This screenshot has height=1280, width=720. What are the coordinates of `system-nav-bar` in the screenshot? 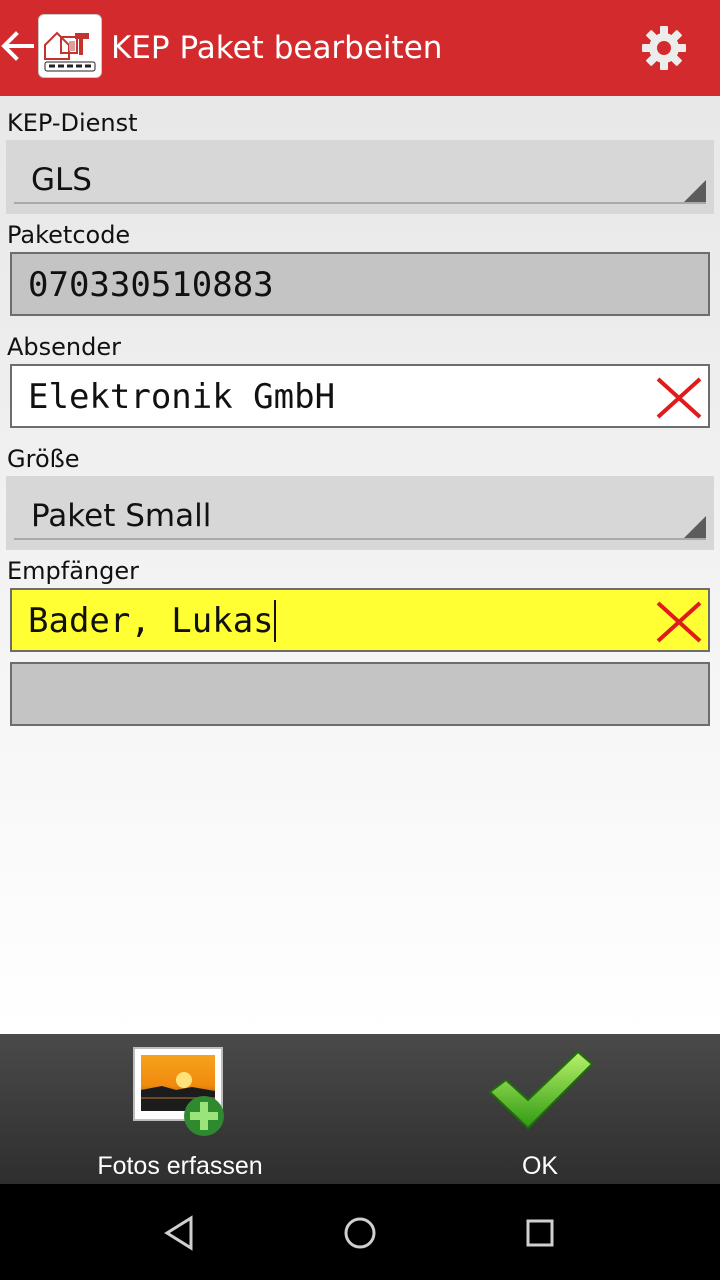 It's located at (360, 1232).